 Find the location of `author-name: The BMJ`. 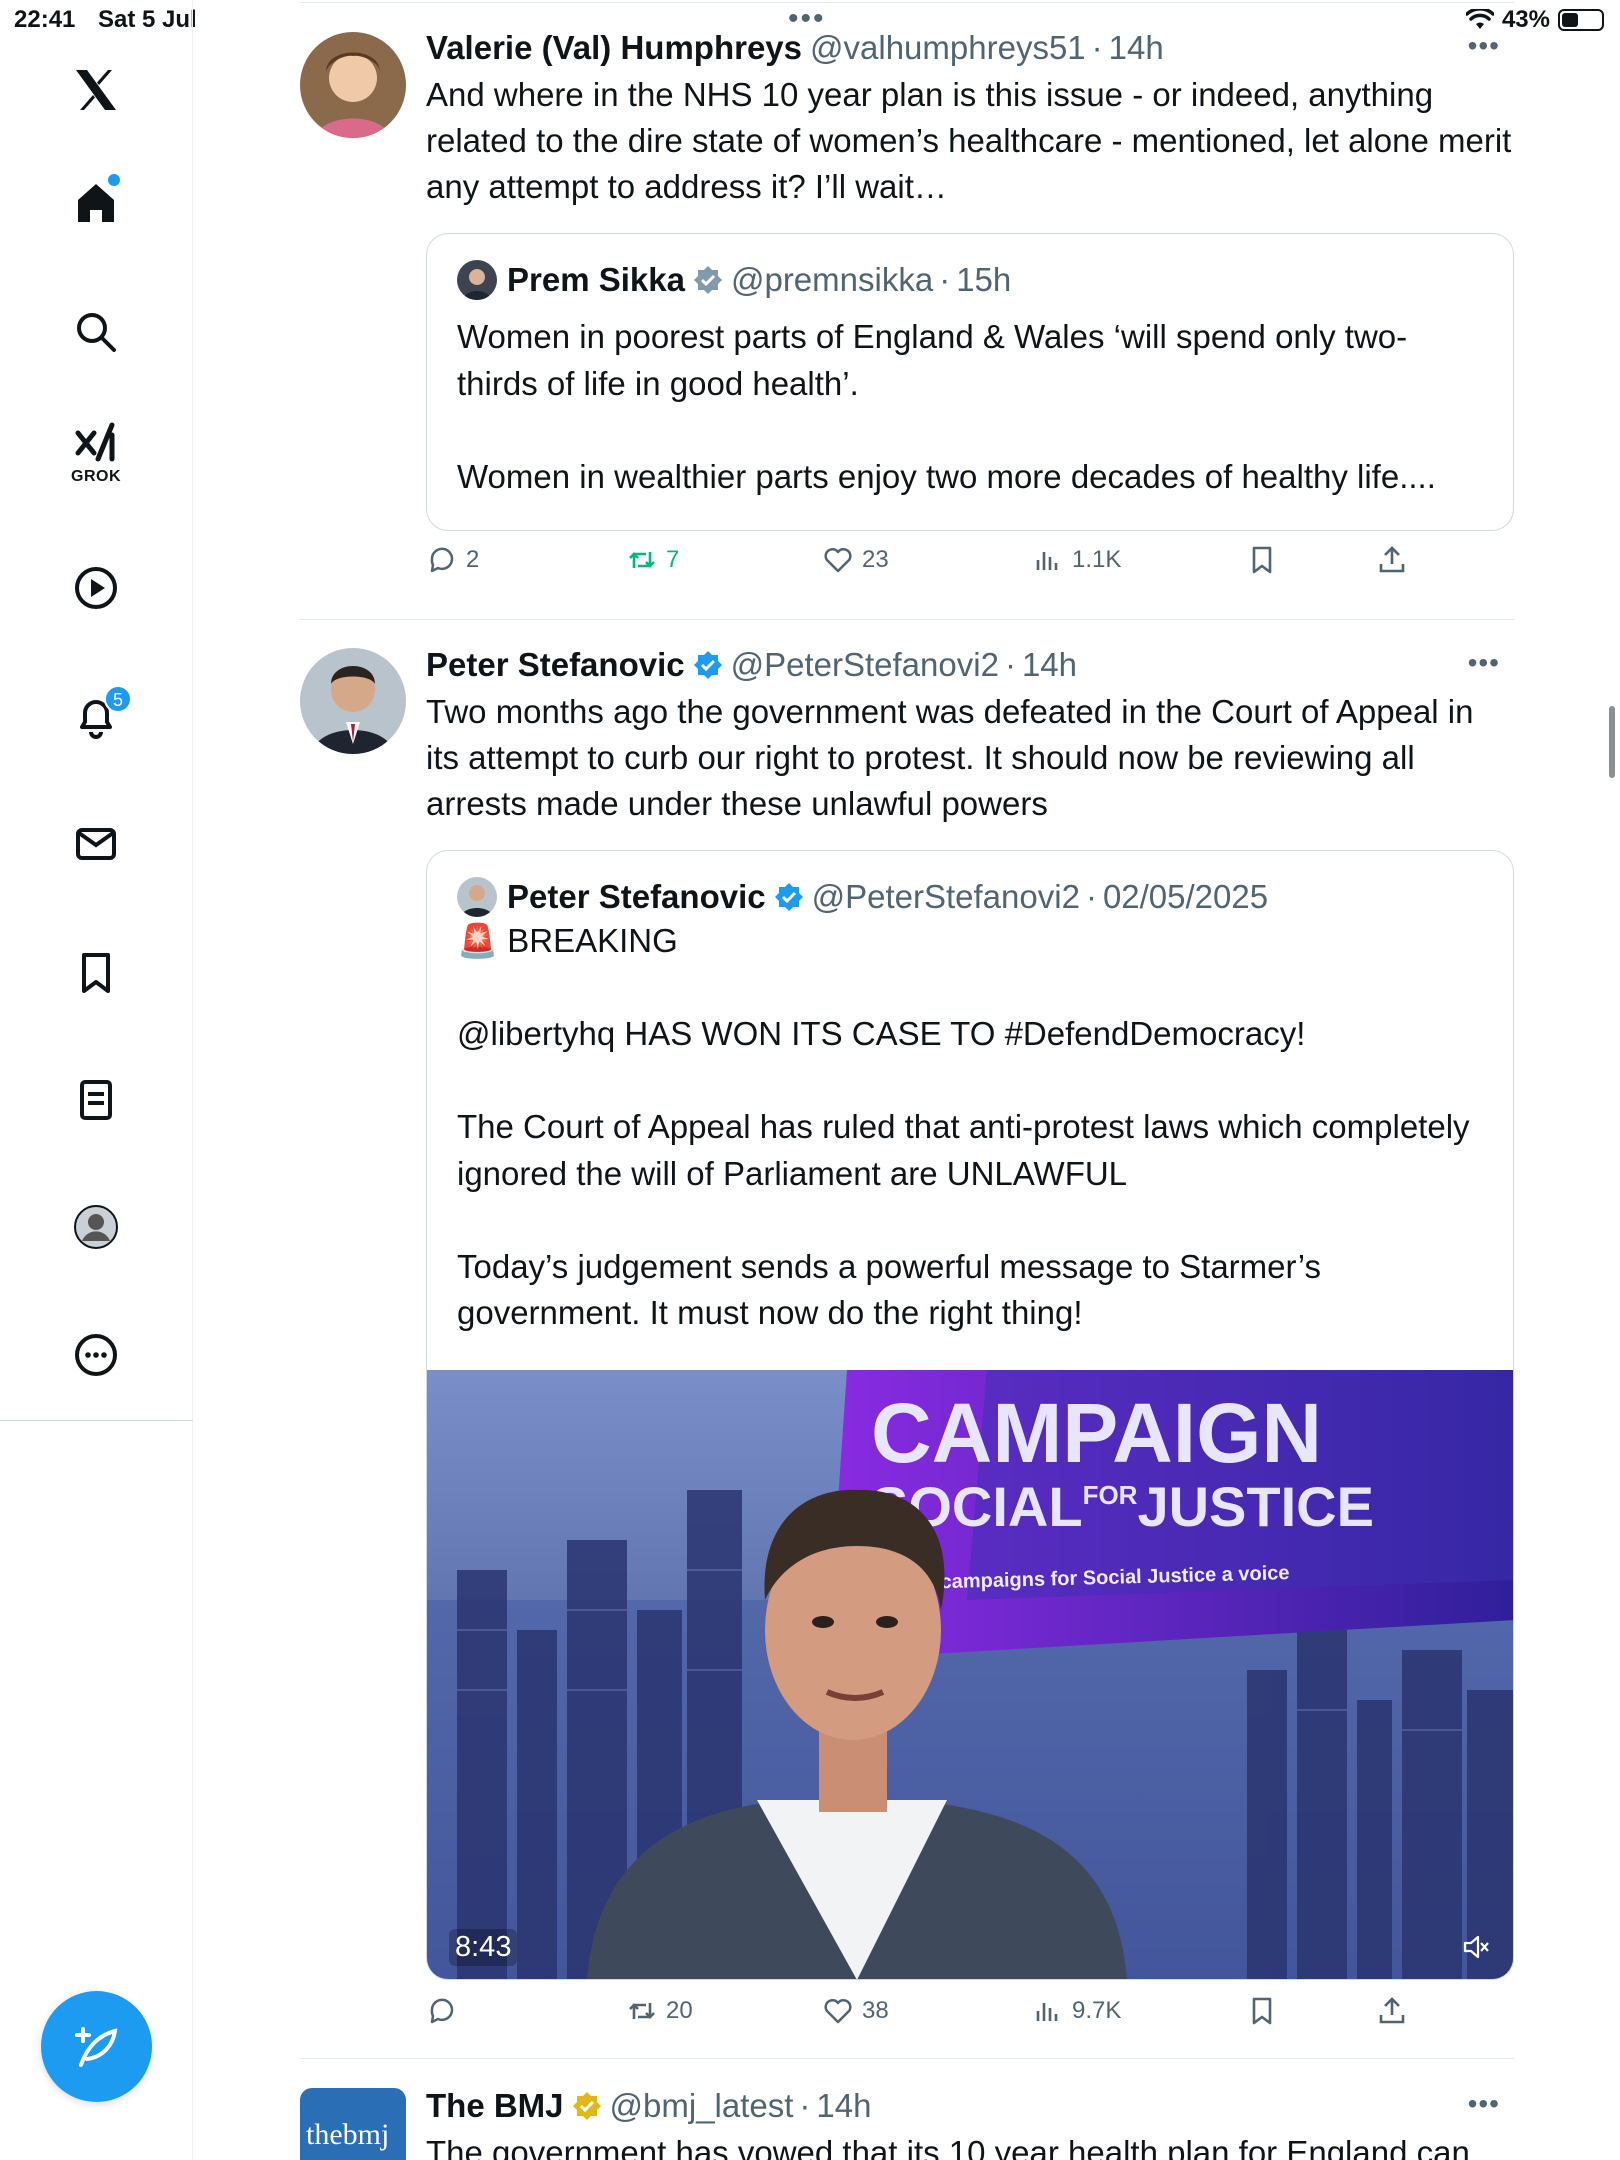

author-name: The BMJ is located at coordinates (495, 2106).